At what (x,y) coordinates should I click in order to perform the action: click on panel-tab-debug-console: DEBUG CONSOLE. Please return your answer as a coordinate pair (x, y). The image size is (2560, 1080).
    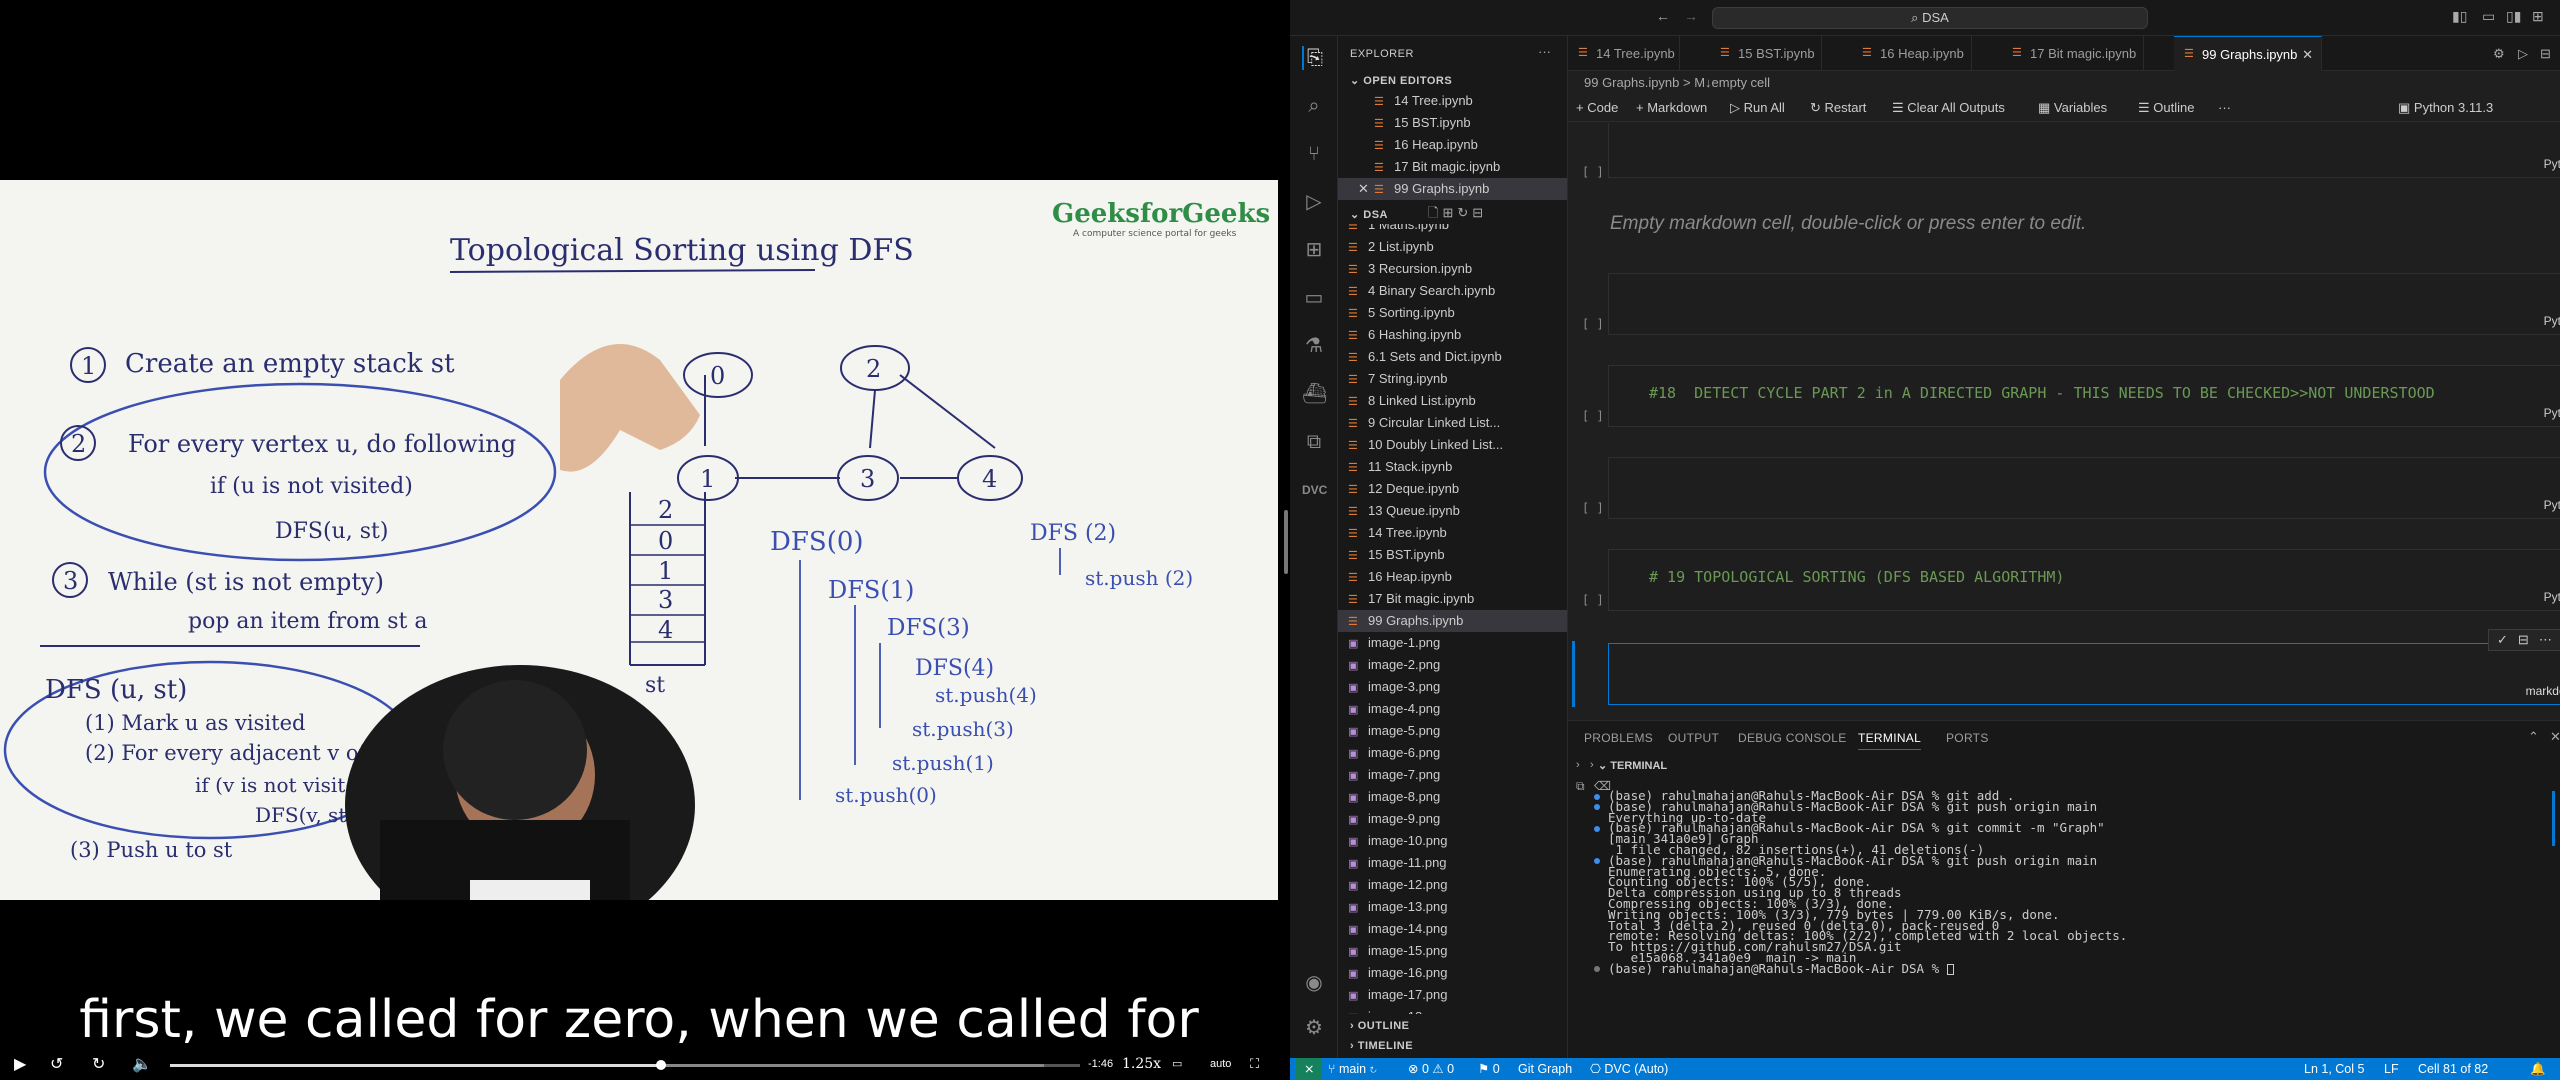
    Looking at the image, I should click on (1792, 738).